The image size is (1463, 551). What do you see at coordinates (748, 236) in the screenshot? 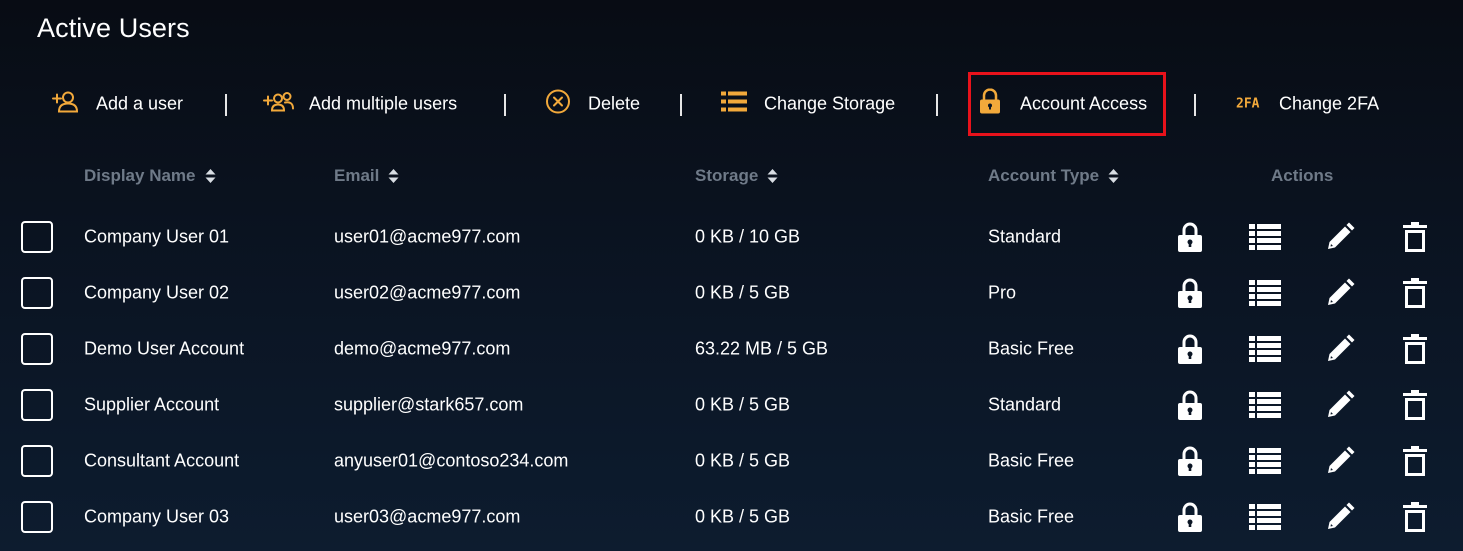
I see `cell-storage: 0 KB / 10 GB` at bounding box center [748, 236].